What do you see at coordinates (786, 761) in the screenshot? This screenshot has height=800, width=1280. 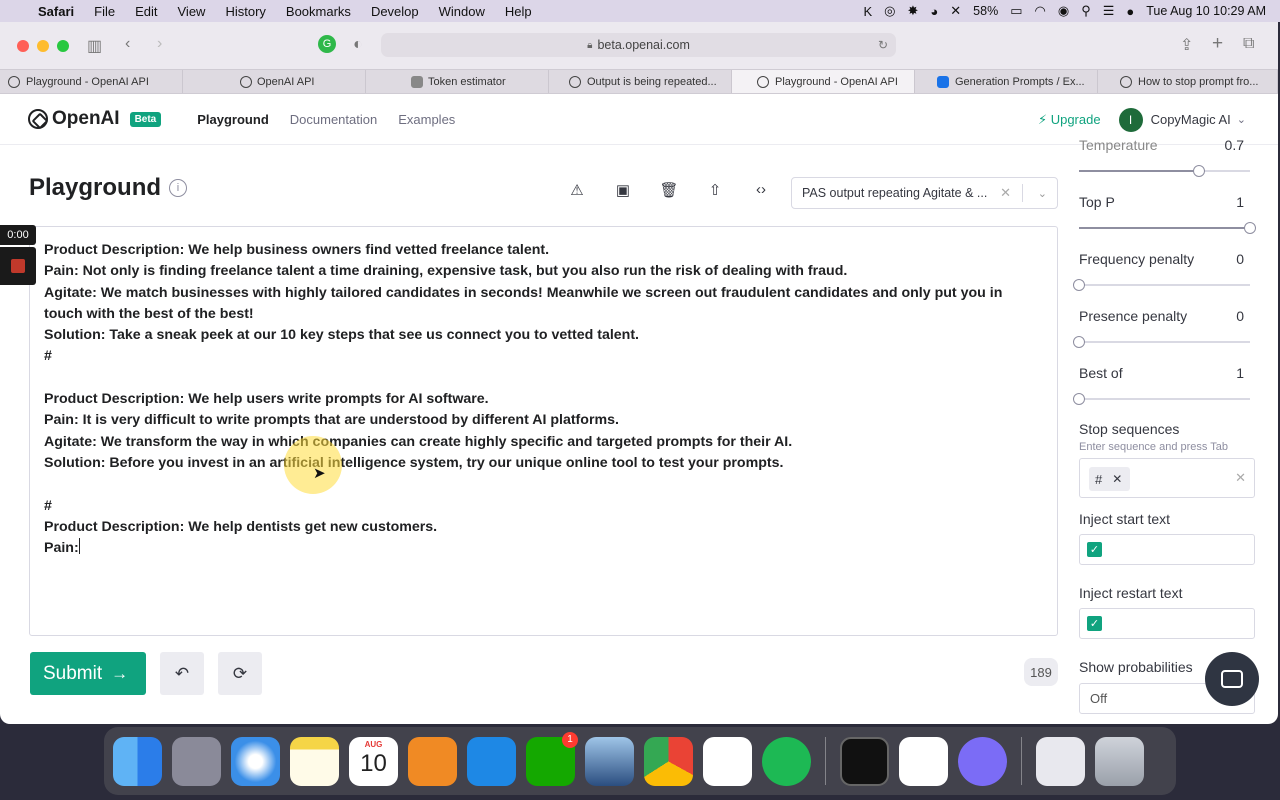 I see `spotify-icon` at bounding box center [786, 761].